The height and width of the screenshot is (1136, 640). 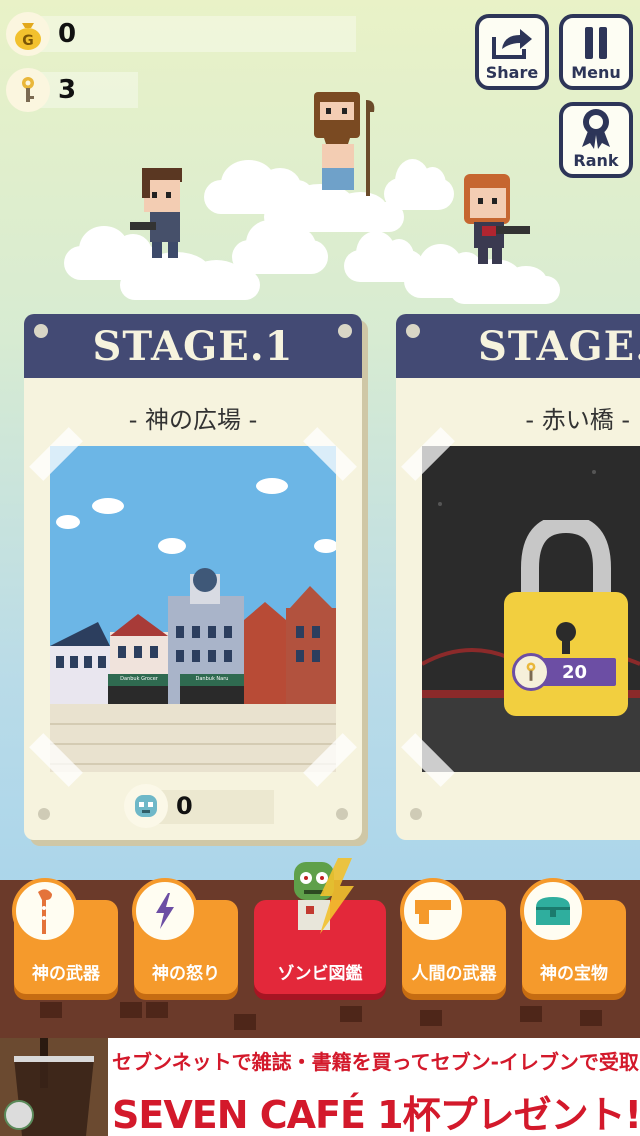 What do you see at coordinates (139, 679) in the screenshot?
I see `shop-sign: Danbuk Grocer` at bounding box center [139, 679].